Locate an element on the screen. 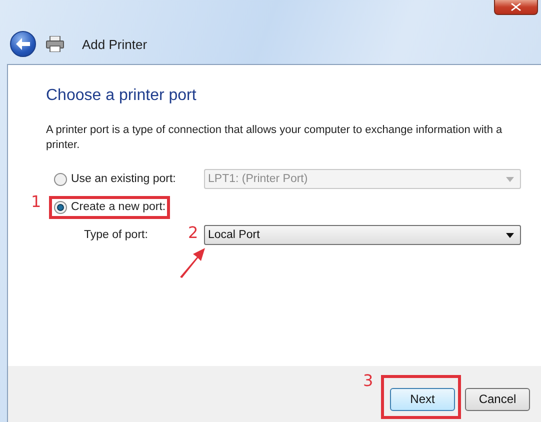 The width and height of the screenshot is (541, 422). printer-icon is located at coordinates (55, 44).